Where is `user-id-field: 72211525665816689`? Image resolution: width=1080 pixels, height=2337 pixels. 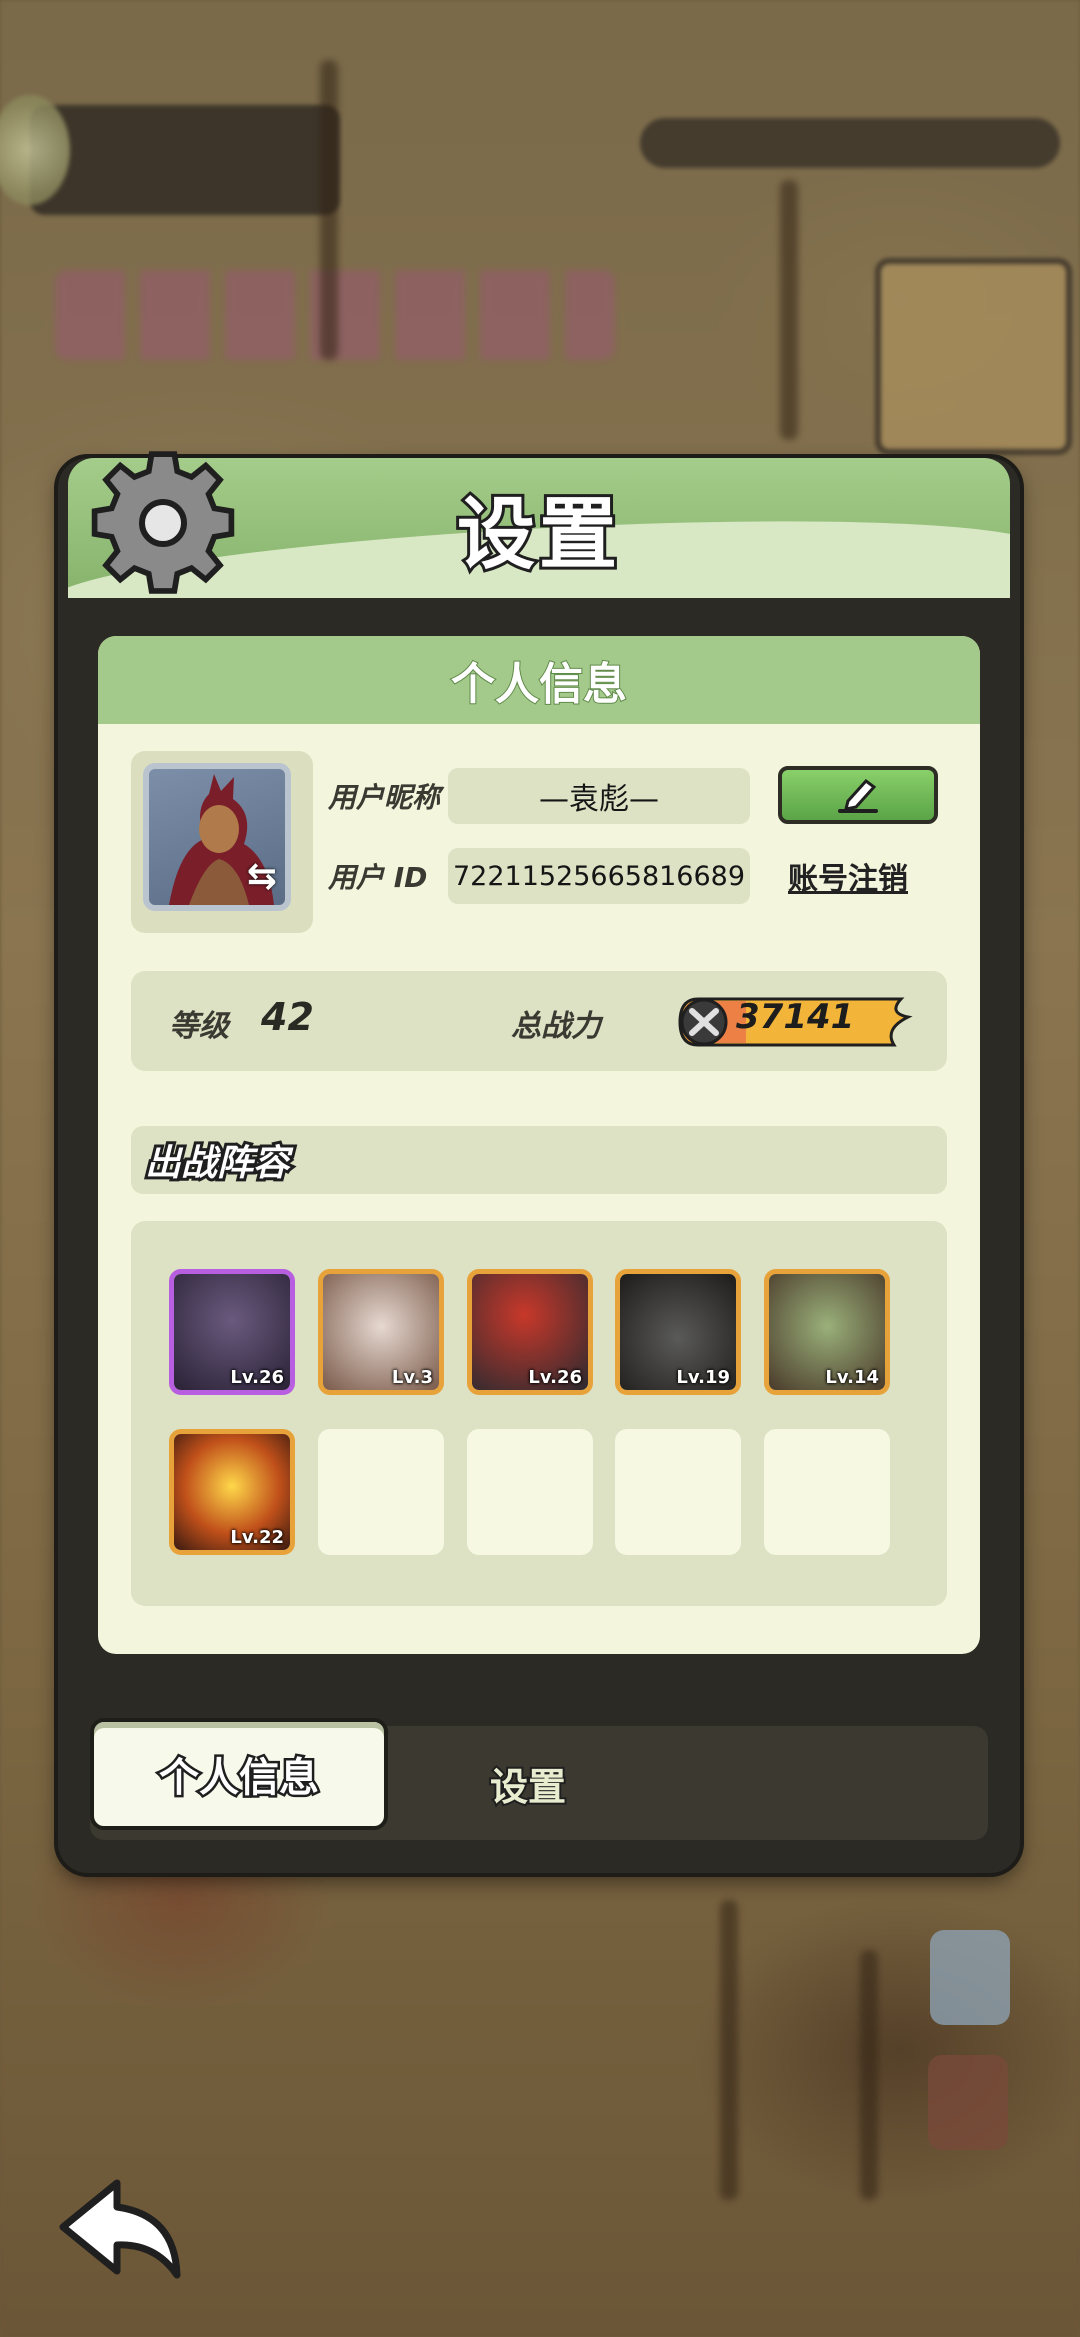
user-id-field: 72211525665816689 is located at coordinates (599, 876).